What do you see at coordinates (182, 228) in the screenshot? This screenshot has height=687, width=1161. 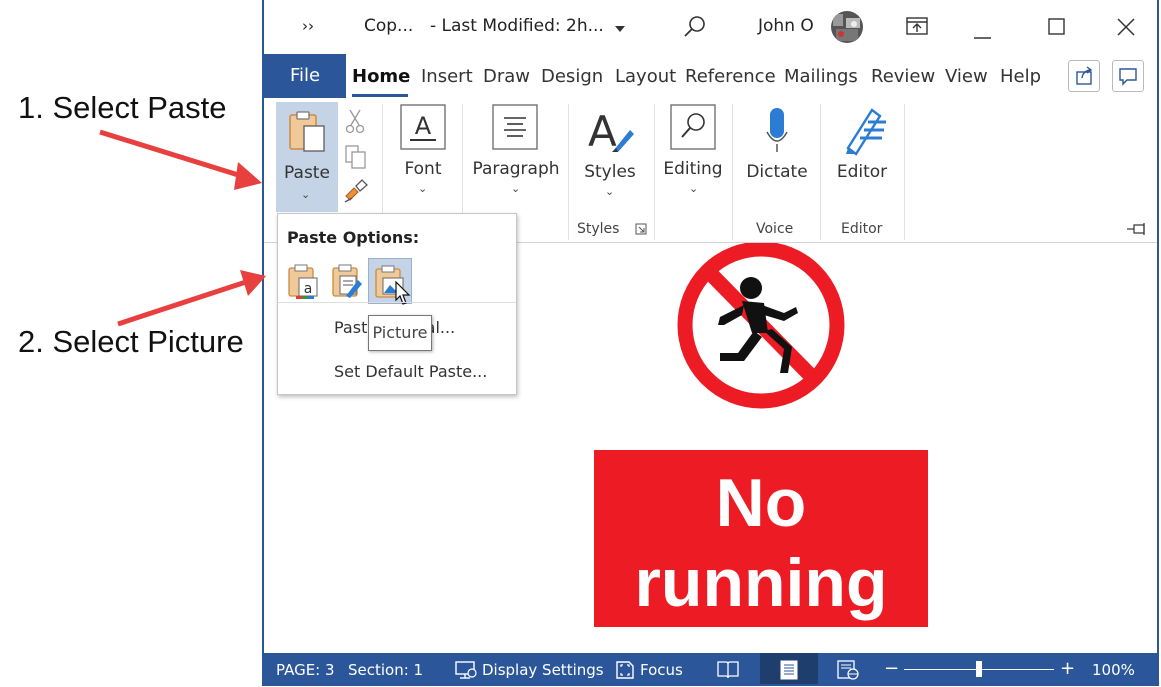 I see `annotation-arrows` at bounding box center [182, 228].